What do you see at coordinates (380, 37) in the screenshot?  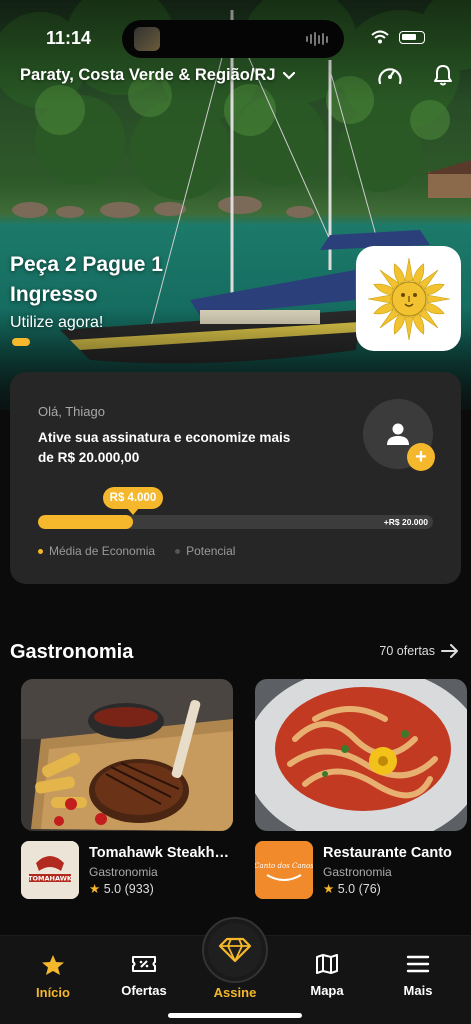 I see `wifi-icon` at bounding box center [380, 37].